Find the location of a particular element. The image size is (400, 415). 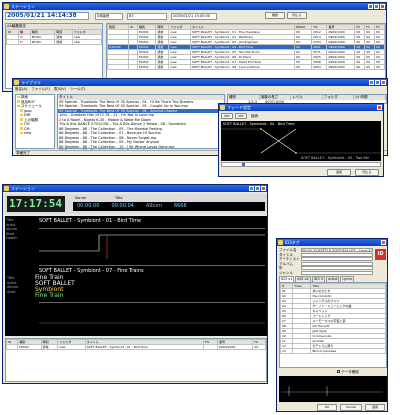

window2-title: ライブラリ is located at coordinates (31, 82).